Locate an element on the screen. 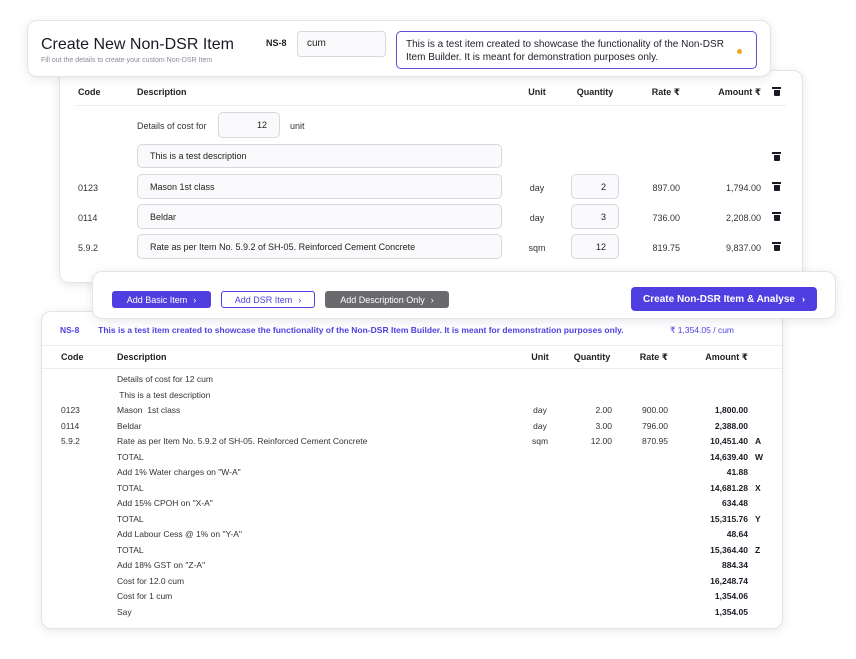 The image size is (856, 659). row-description: Add 18% GST on "Z-A" is located at coordinates (161, 565).